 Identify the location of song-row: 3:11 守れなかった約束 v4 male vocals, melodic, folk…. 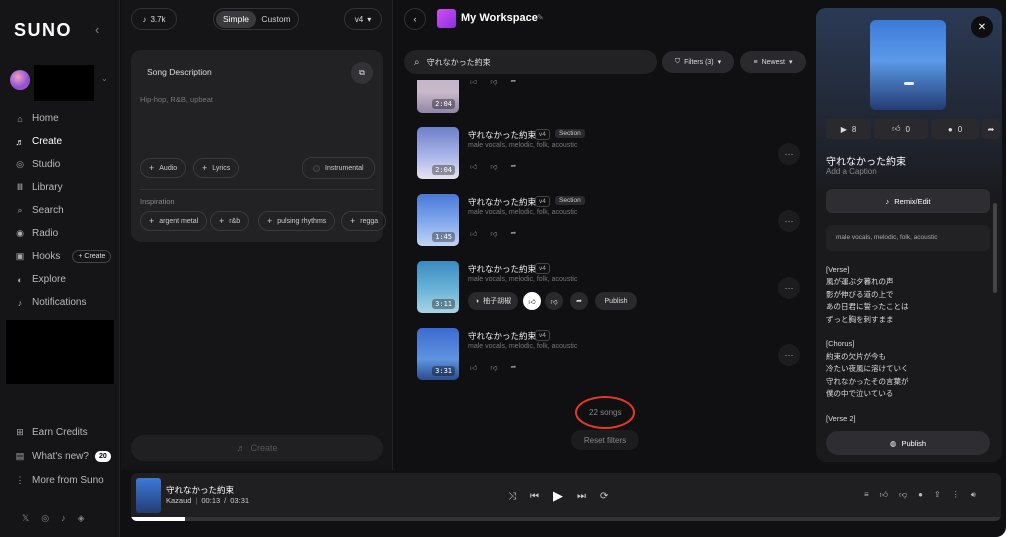
(605, 291).